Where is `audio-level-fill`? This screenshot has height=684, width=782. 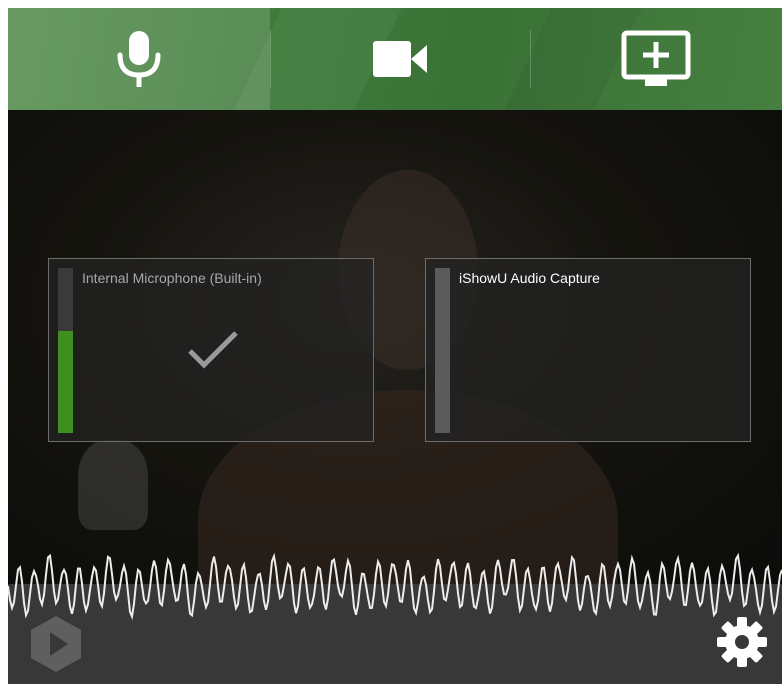 audio-level-fill is located at coordinates (65, 381).